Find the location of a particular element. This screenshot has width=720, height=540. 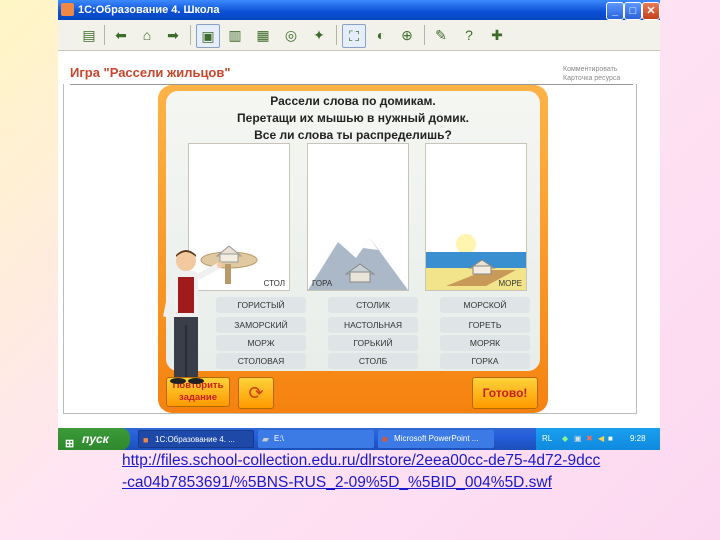

device-icon: ▣ is located at coordinates (578, 438).